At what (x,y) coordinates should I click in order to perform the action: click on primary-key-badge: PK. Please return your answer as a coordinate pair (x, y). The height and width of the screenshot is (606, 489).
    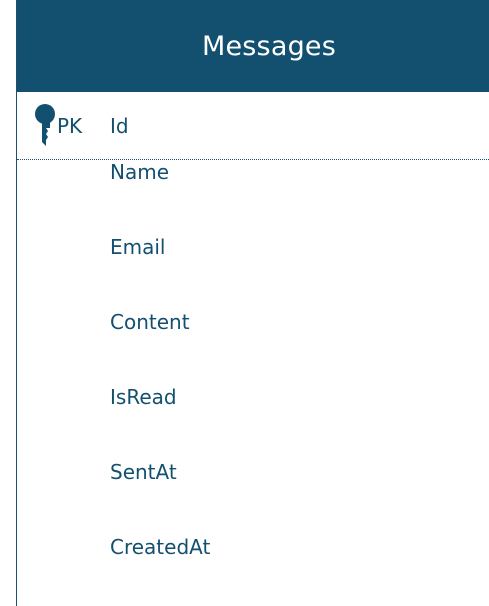
    Looking at the image, I should click on (70, 126).